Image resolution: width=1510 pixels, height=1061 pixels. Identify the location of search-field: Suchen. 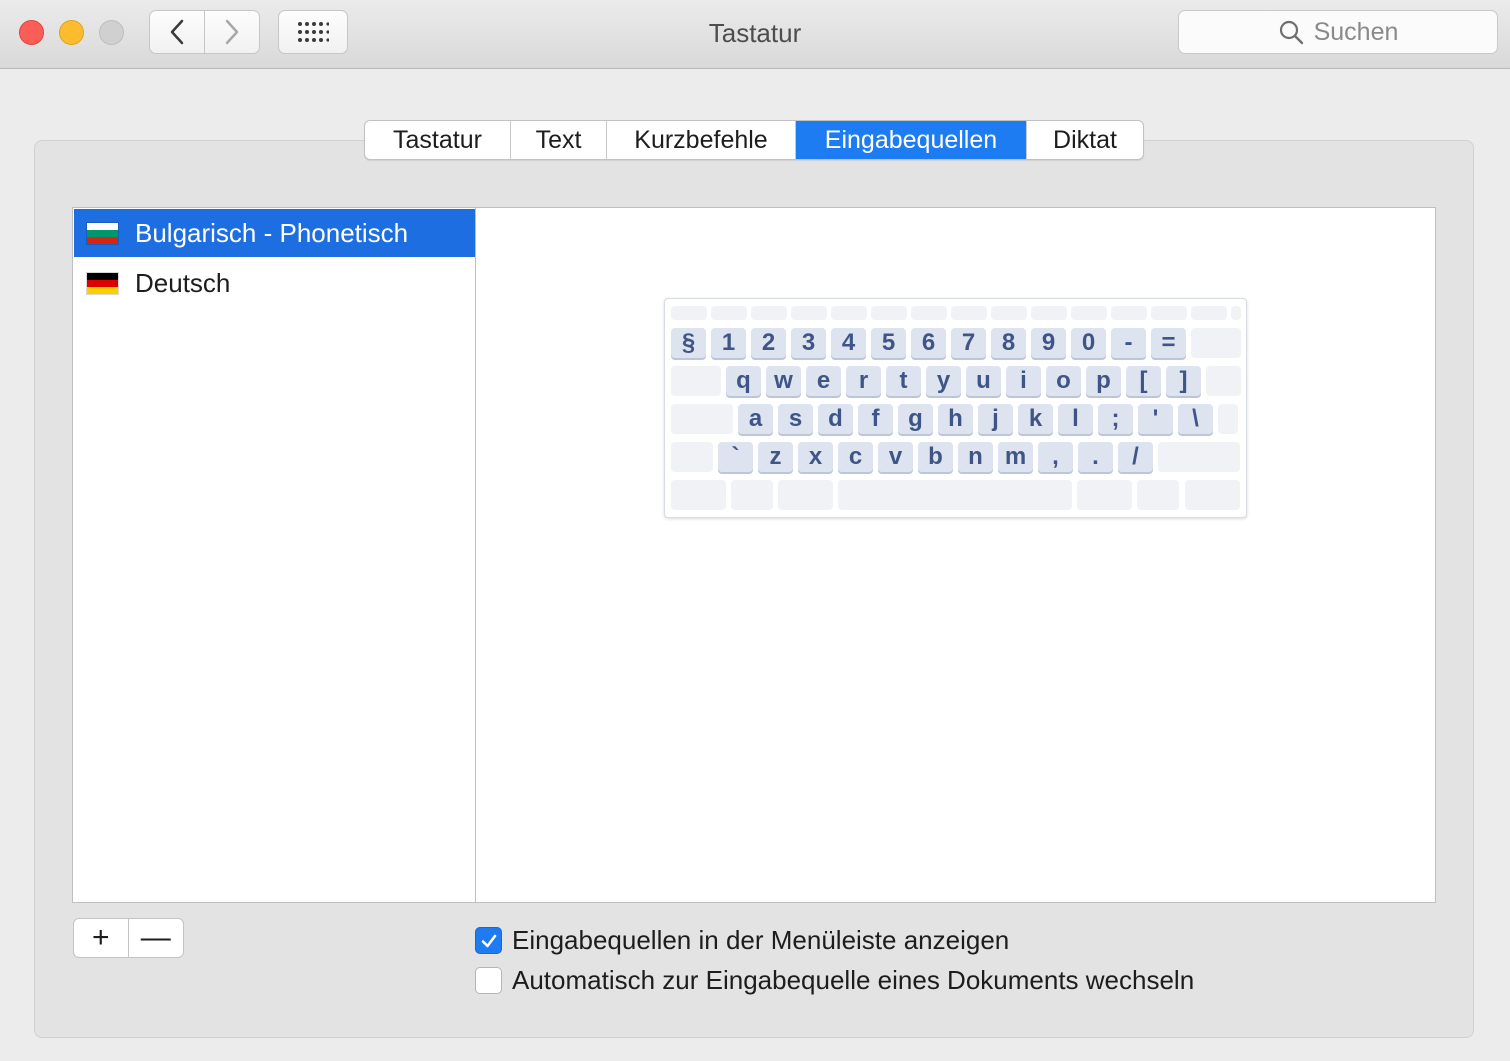
(1338, 32).